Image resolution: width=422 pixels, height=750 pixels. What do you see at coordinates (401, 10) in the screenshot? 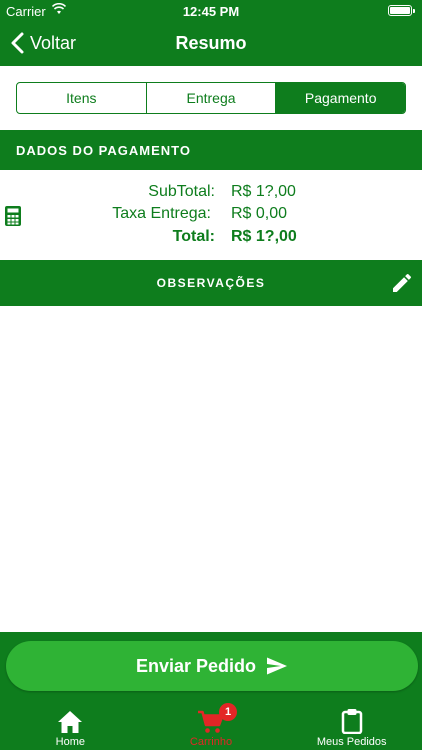
I see `battery-icon` at bounding box center [401, 10].